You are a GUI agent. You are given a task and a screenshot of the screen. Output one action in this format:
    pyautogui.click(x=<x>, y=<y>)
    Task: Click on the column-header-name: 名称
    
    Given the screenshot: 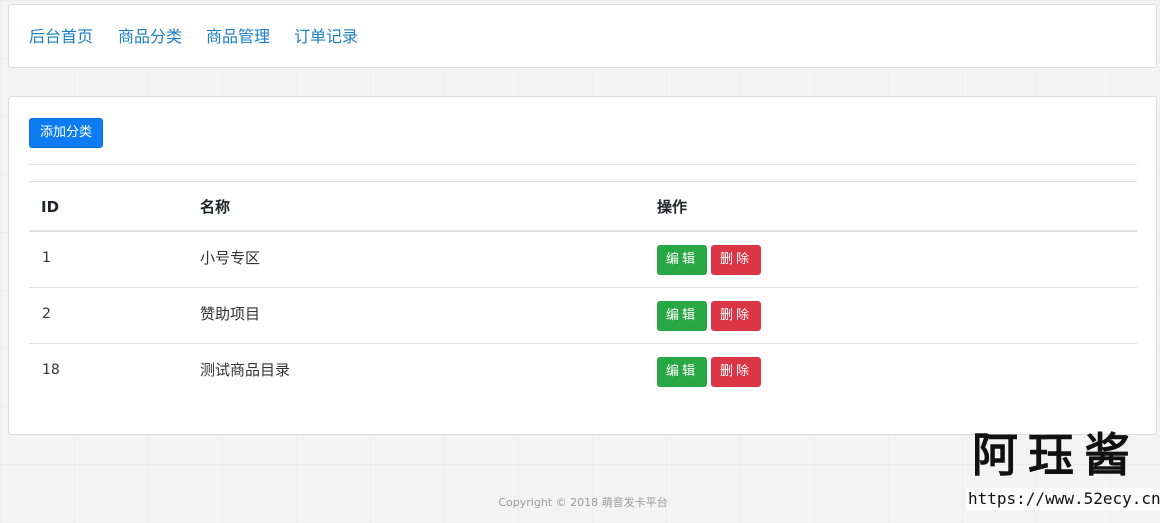 What is the action you would take?
    pyautogui.click(x=215, y=207)
    